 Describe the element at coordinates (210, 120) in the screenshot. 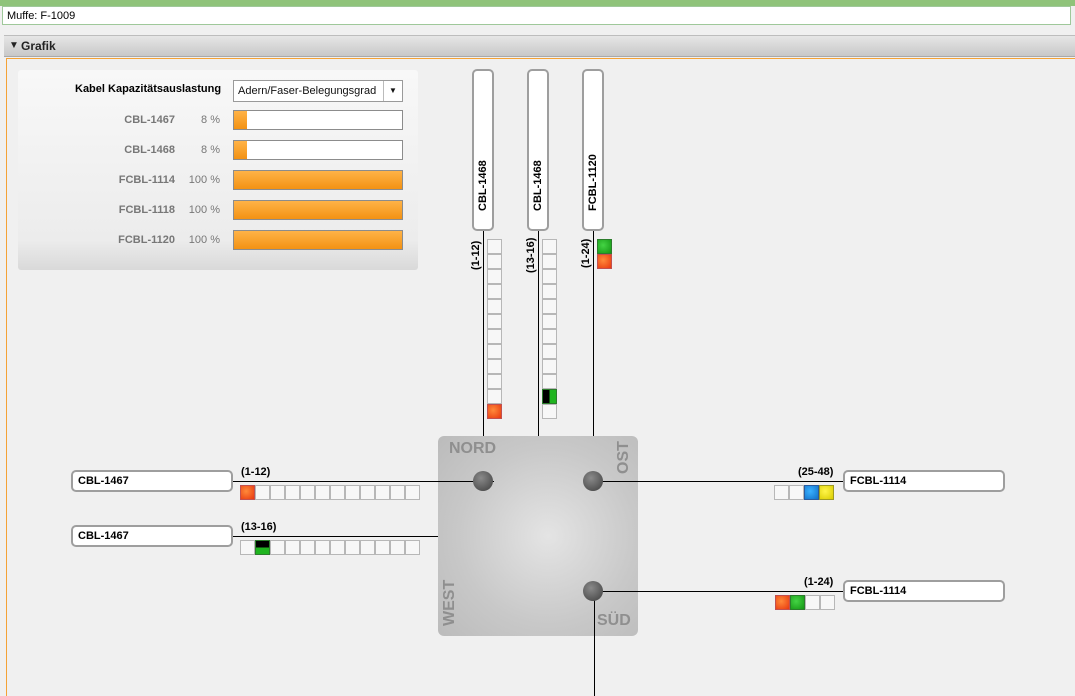

I see `capacity-row-percent: 8 %` at that location.